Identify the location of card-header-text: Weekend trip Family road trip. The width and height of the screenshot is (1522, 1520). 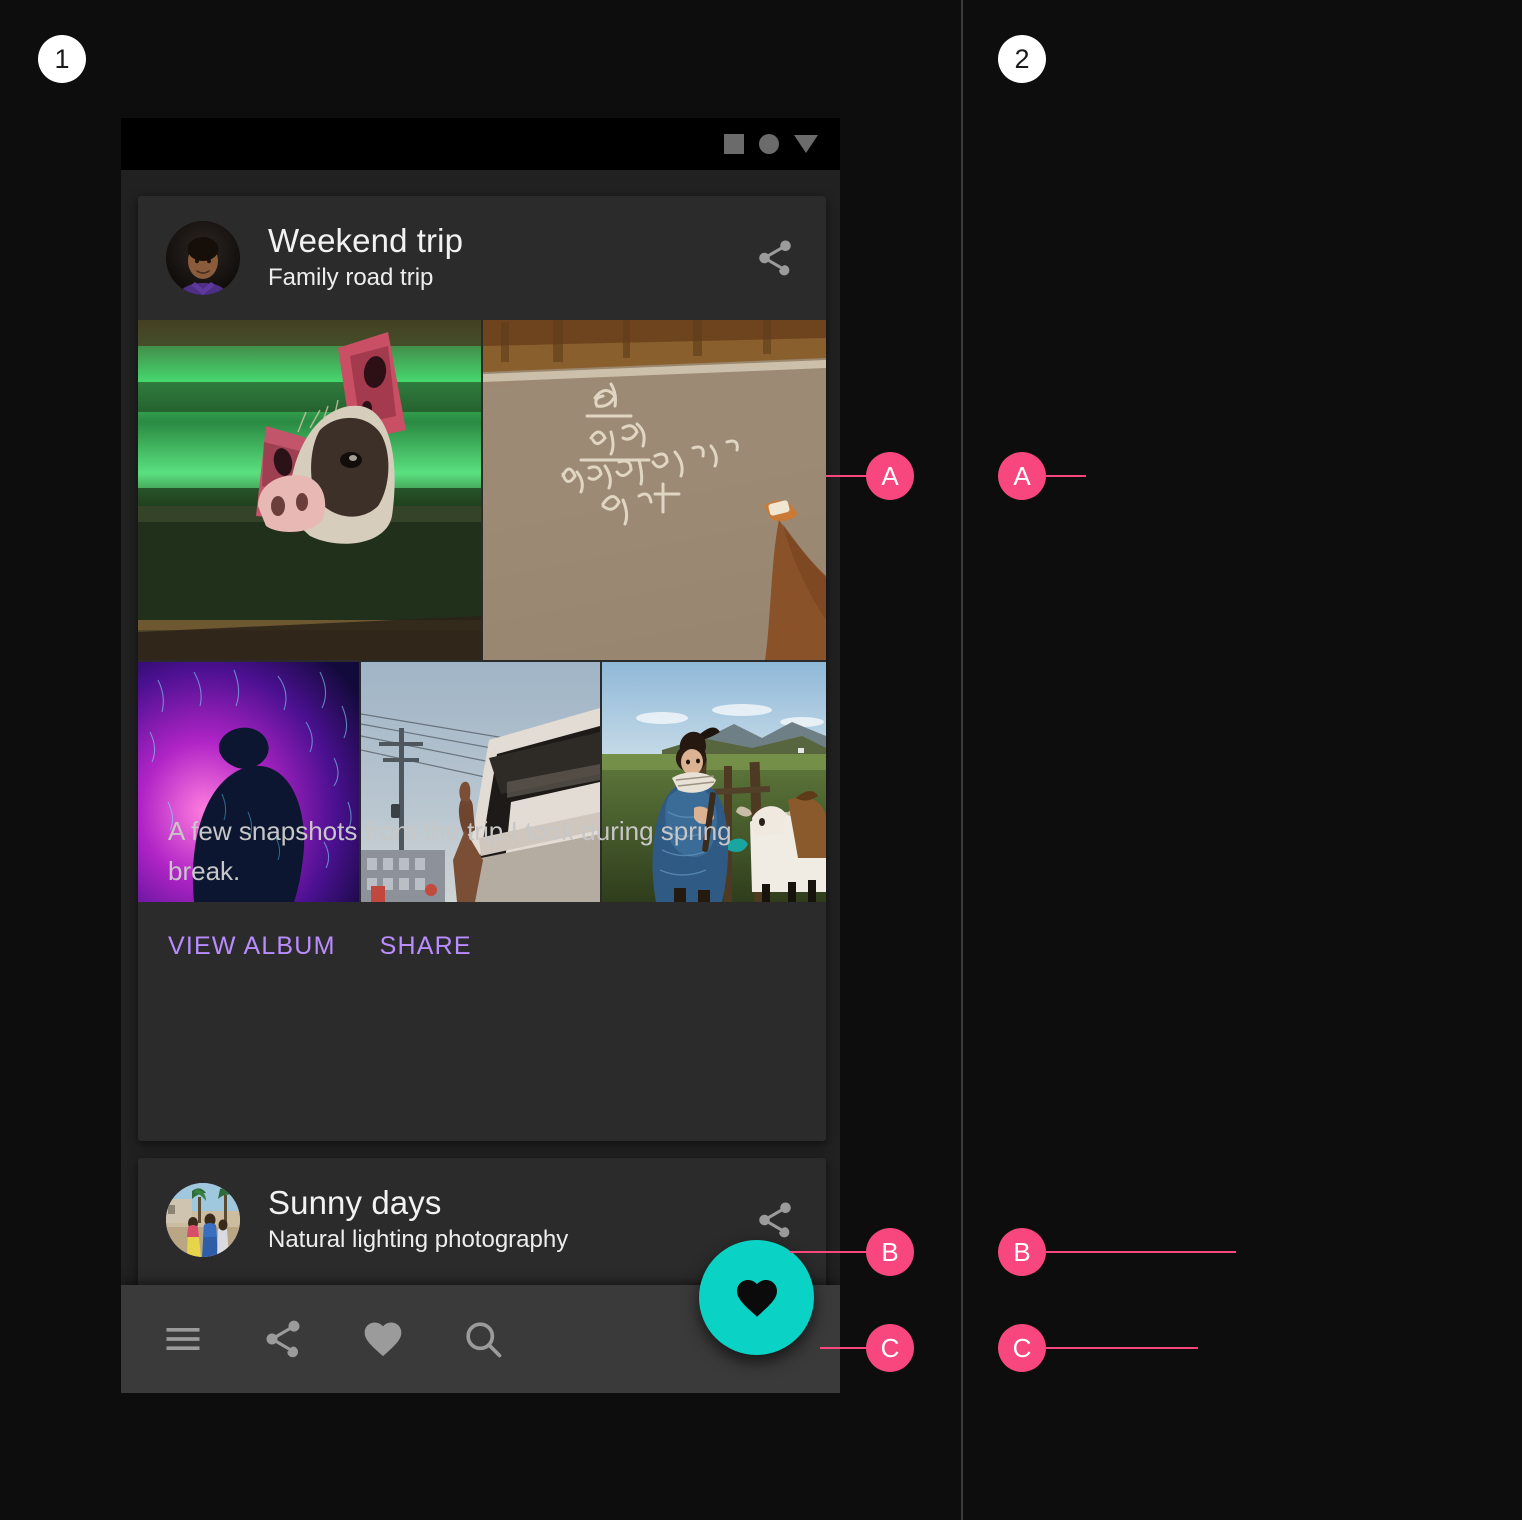
(505, 257).